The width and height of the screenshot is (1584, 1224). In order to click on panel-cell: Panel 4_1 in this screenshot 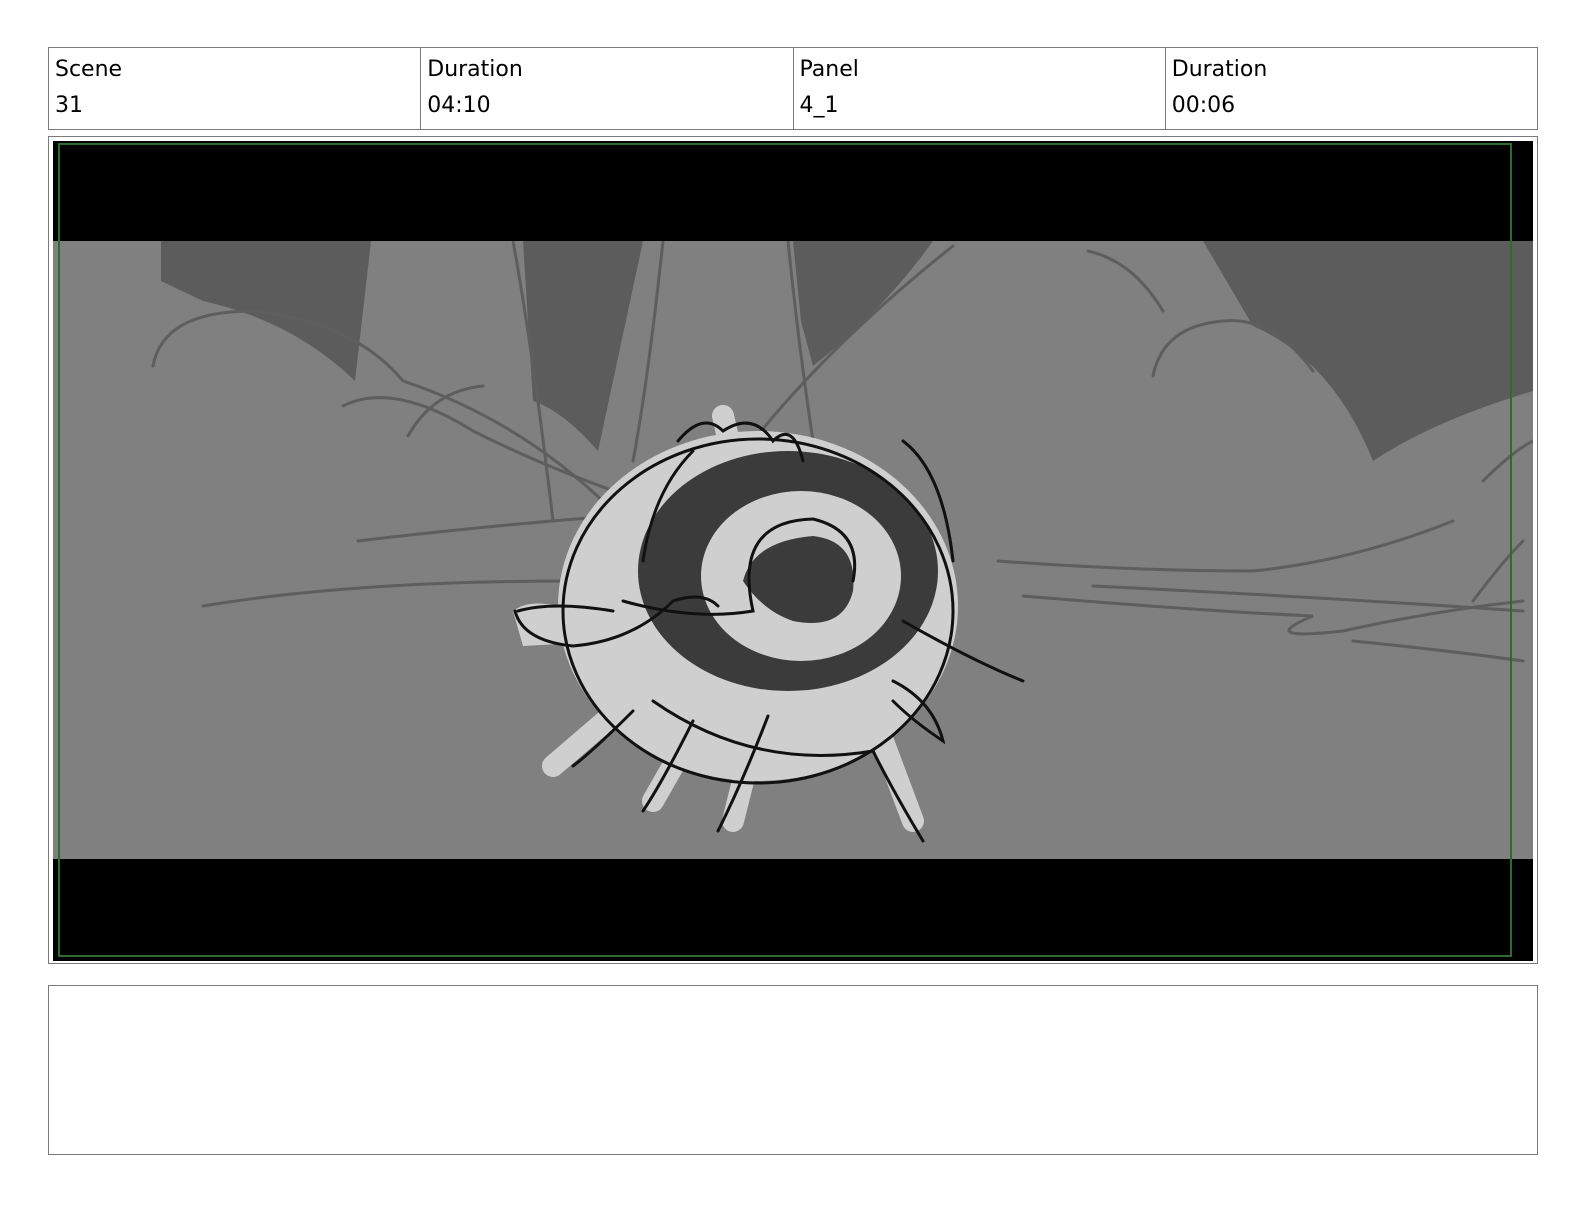, I will do `click(980, 88)`.